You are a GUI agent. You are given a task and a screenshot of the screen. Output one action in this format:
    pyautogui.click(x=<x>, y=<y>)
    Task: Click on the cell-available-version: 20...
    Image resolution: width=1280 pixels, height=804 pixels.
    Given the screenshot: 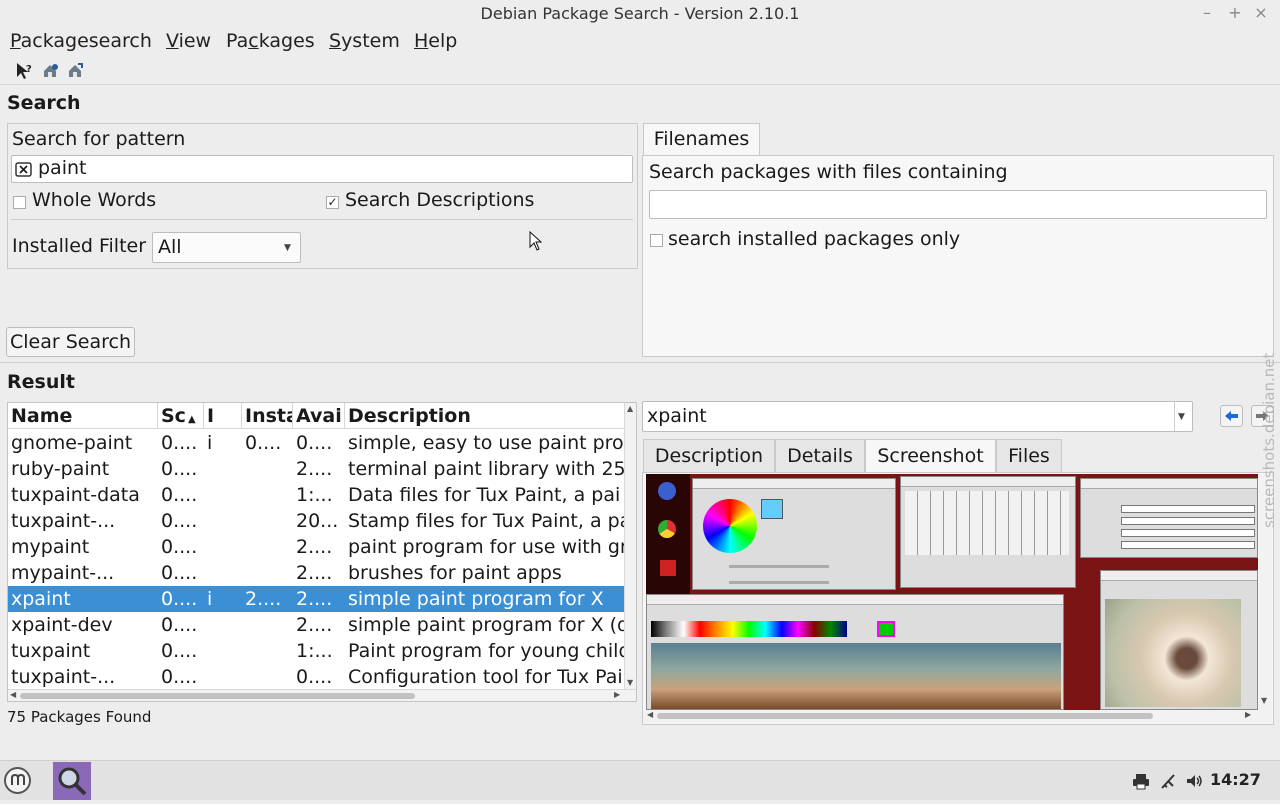 What is the action you would take?
    pyautogui.click(x=317, y=521)
    